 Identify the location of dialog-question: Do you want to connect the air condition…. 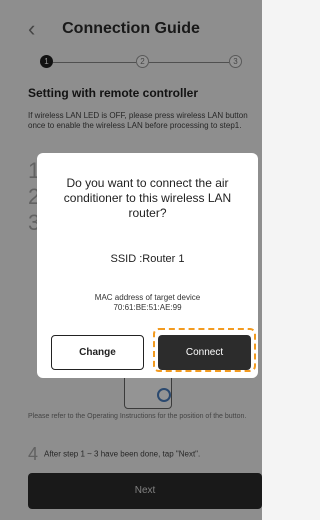
(147, 198).